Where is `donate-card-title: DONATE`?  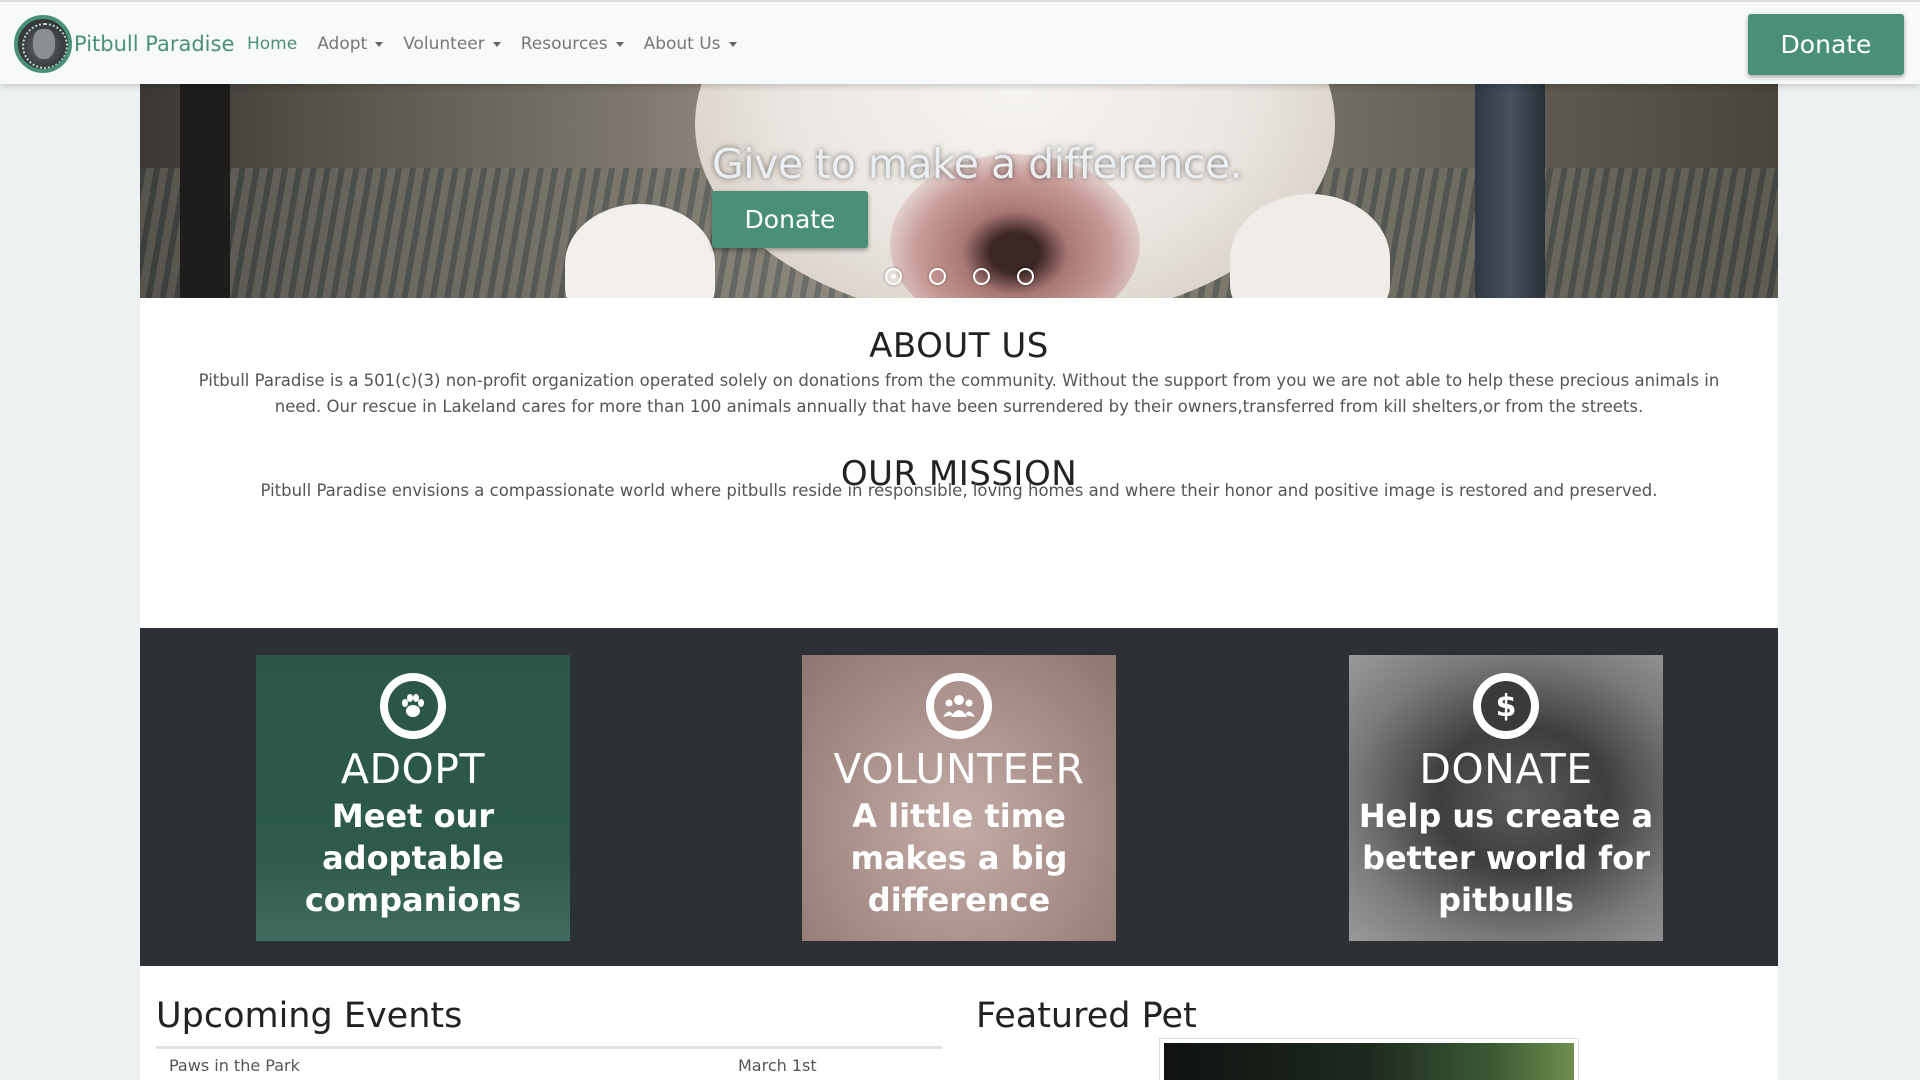 donate-card-title: DONATE is located at coordinates (1506, 769).